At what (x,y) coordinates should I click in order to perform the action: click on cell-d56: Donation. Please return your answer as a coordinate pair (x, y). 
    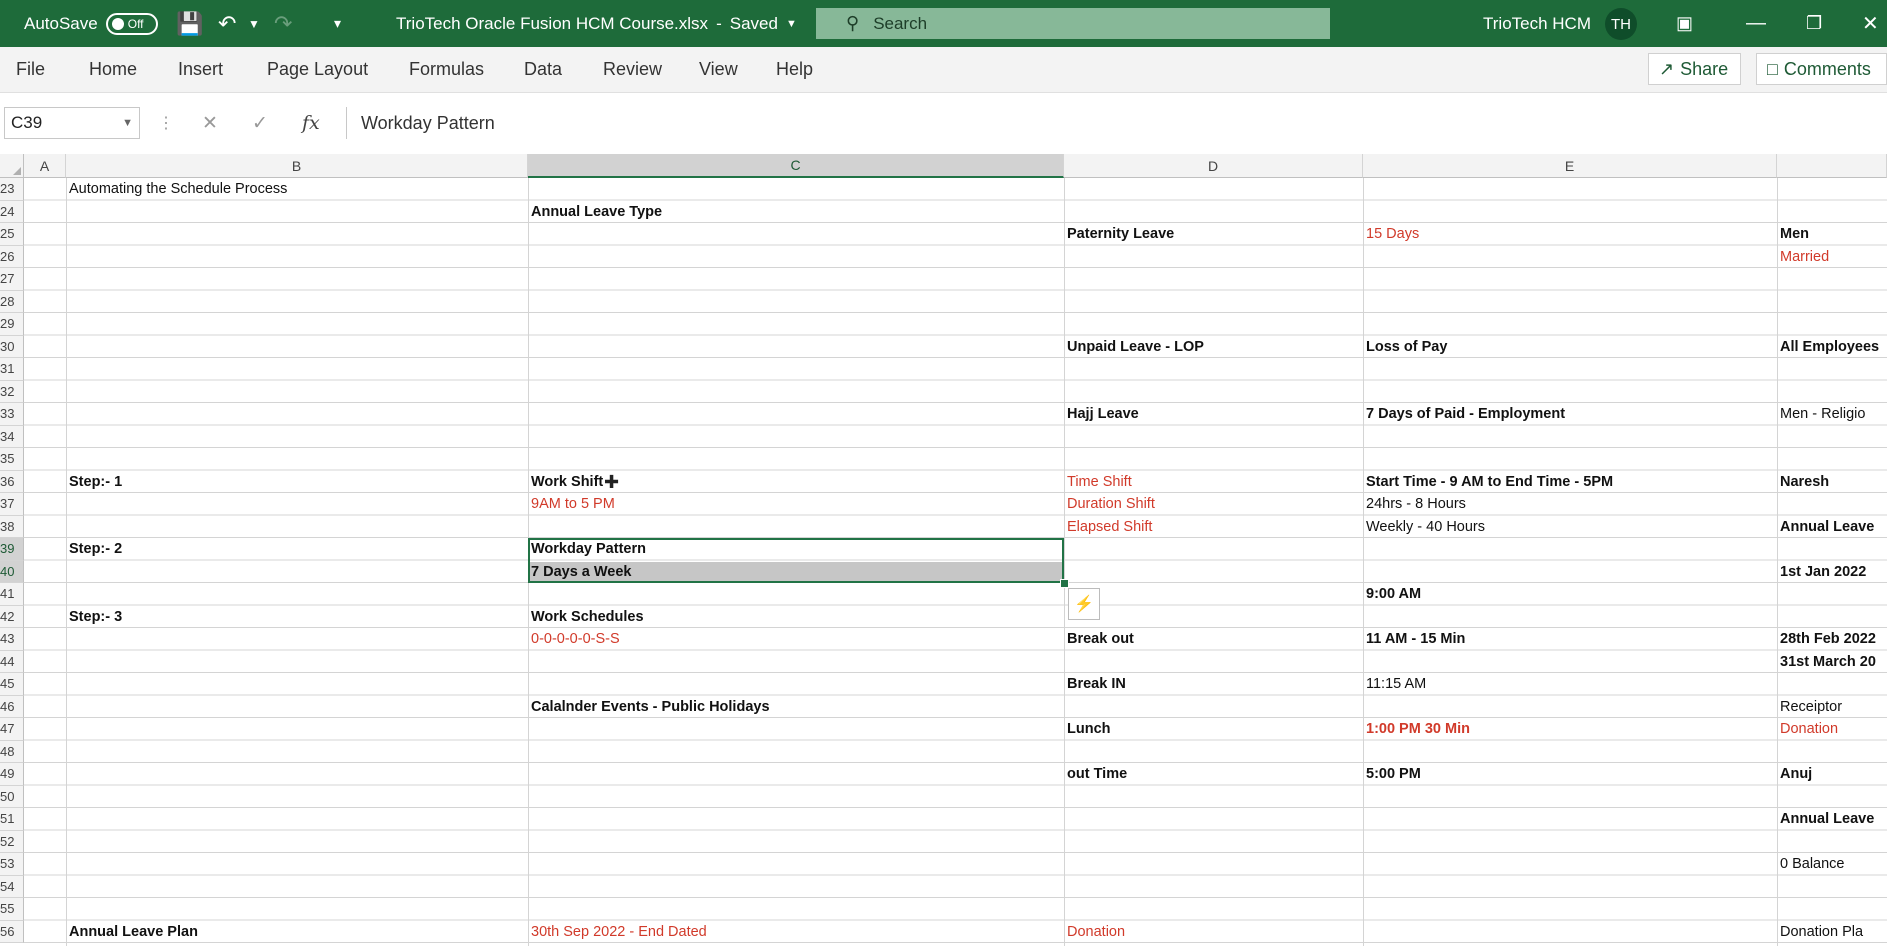
    Looking at the image, I should click on (1213, 932).